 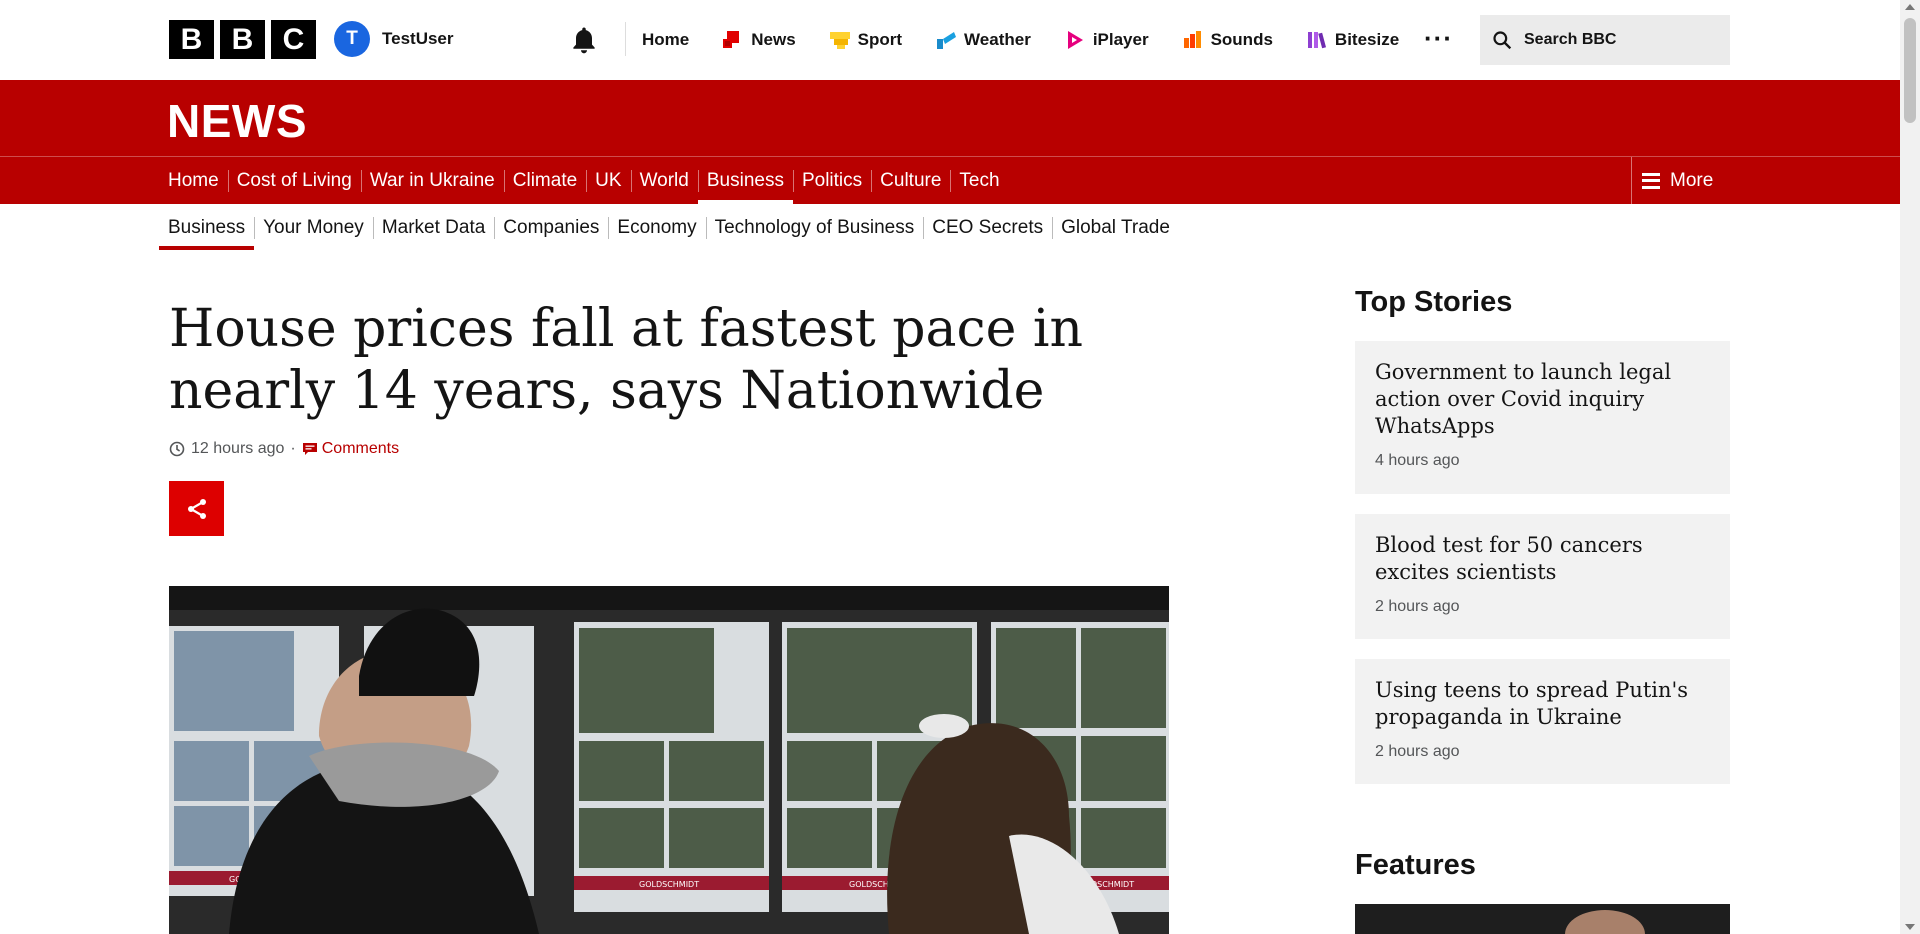 What do you see at coordinates (294, 180) in the screenshot?
I see `section-nav-item: Cost of Living` at bounding box center [294, 180].